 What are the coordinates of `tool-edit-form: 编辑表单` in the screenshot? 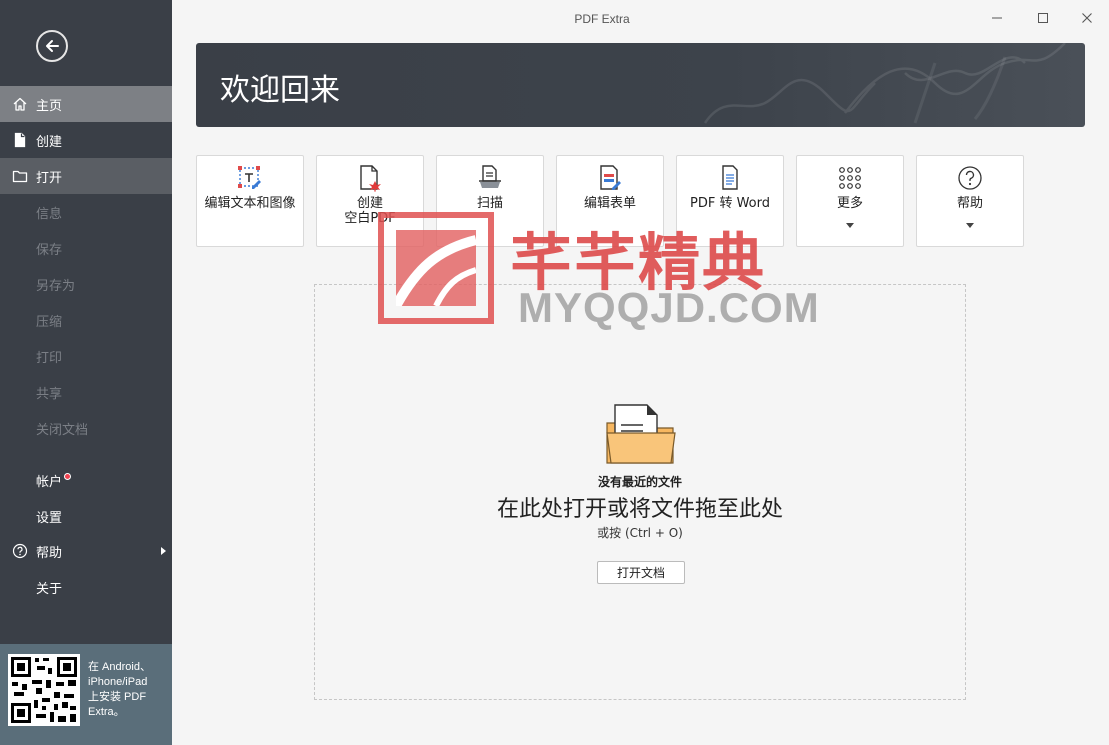 It's located at (610, 201).